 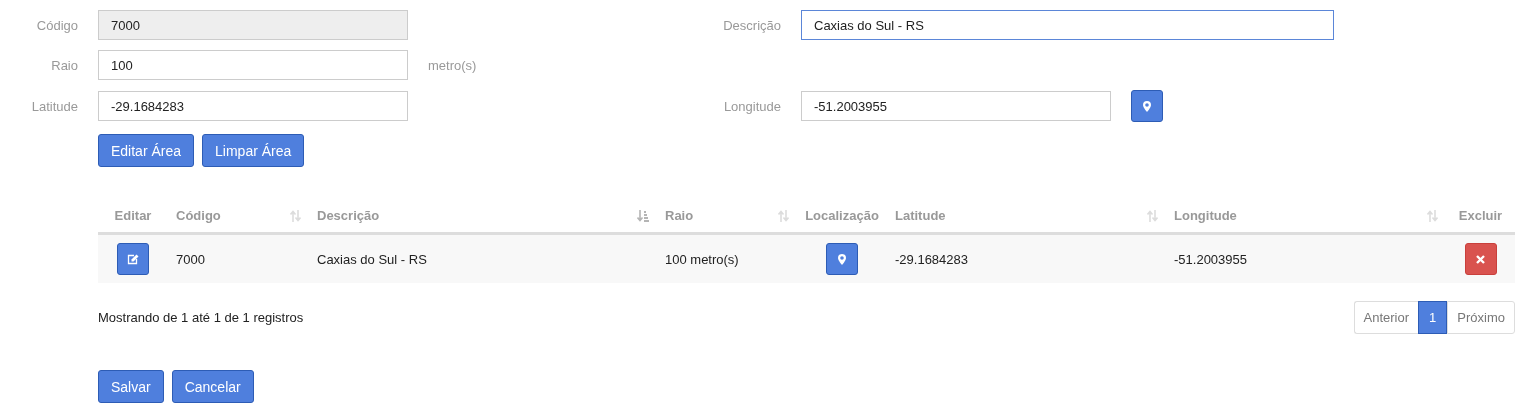 I want to click on form-button: Cancelar, so click(x=212, y=386).